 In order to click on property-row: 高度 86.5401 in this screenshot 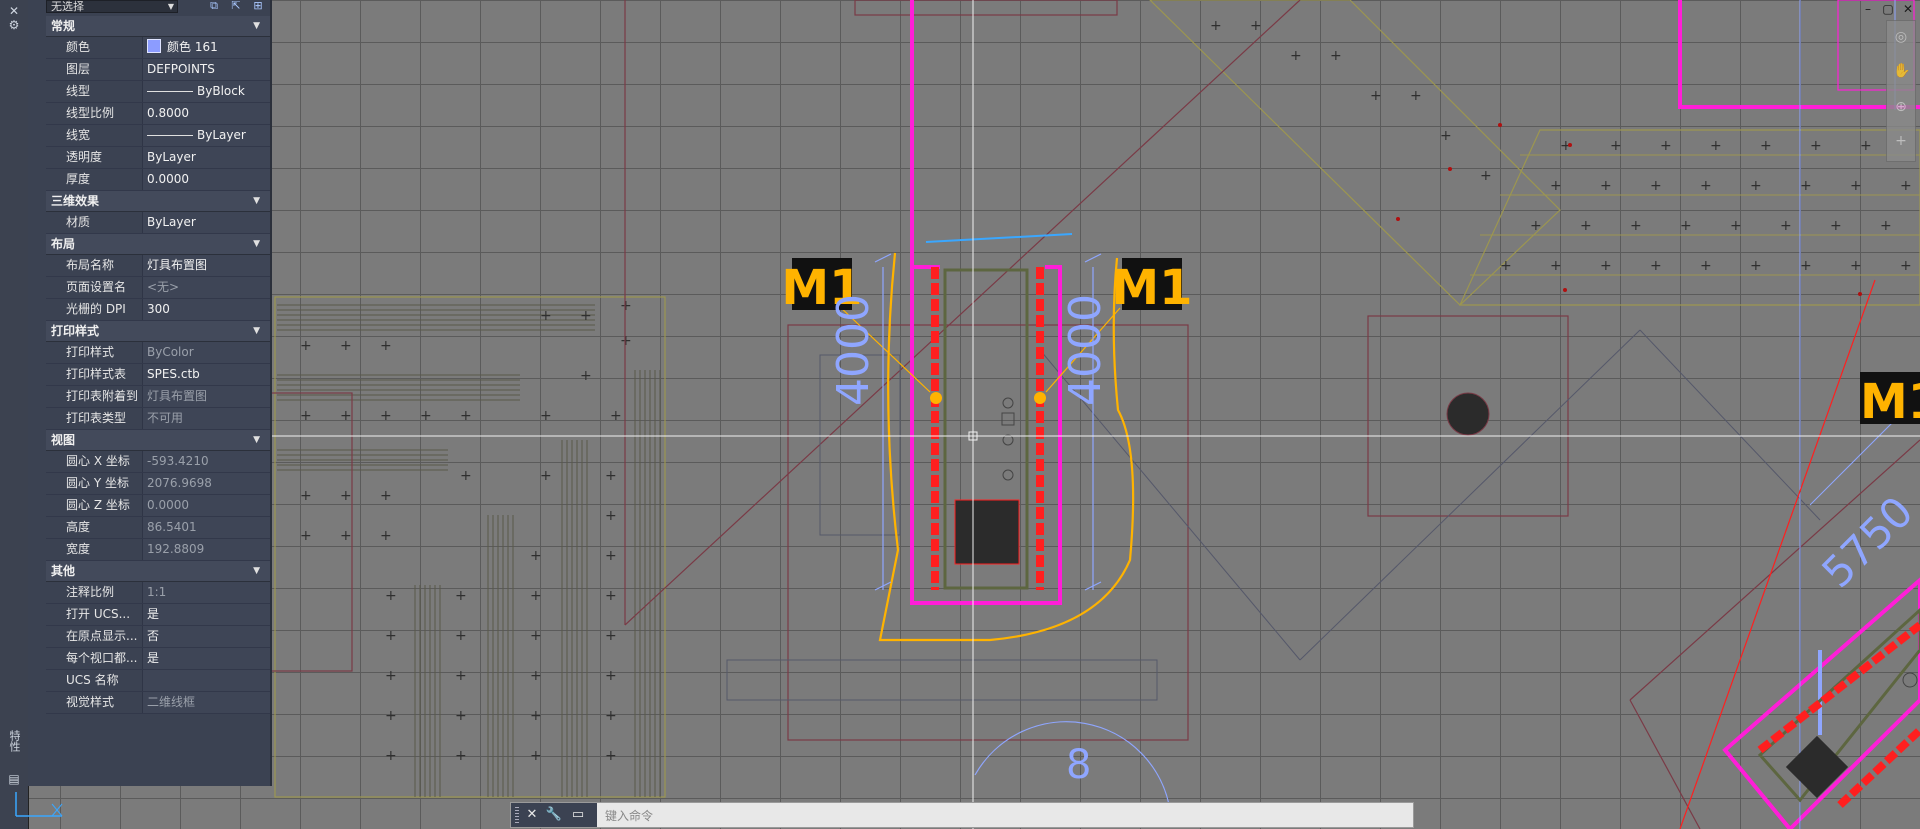, I will do `click(158, 528)`.